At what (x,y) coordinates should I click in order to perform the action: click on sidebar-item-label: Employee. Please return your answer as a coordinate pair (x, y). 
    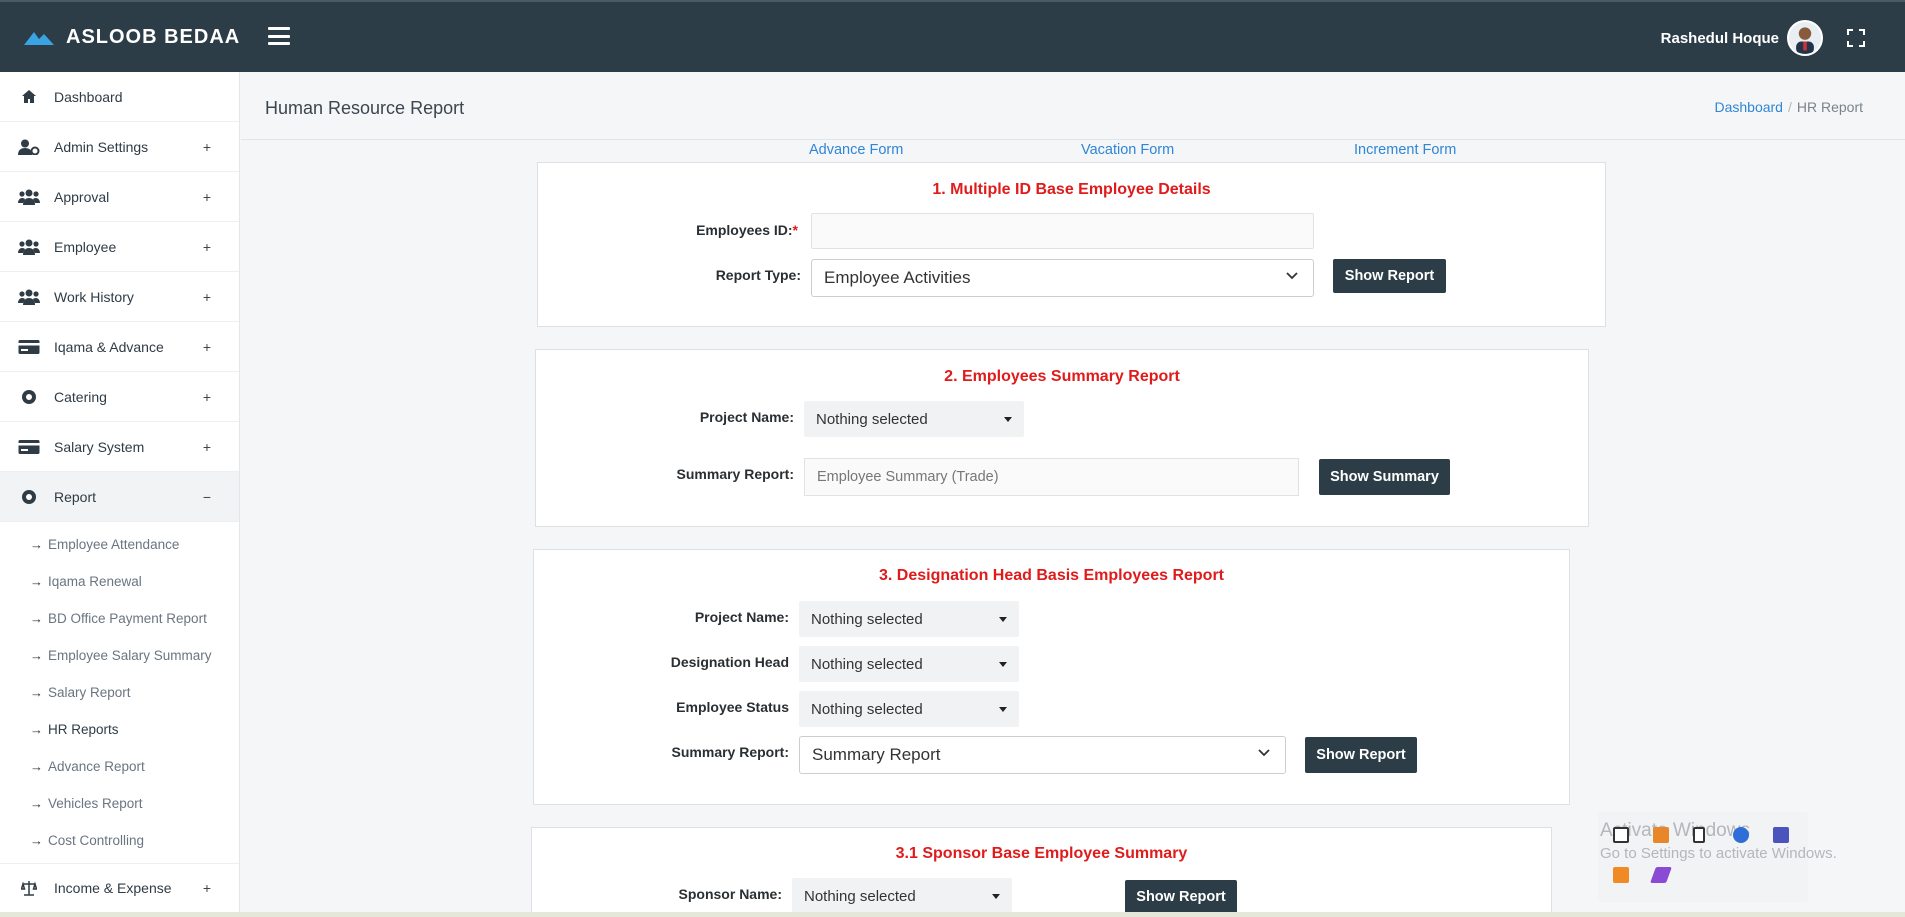
    Looking at the image, I should click on (85, 246).